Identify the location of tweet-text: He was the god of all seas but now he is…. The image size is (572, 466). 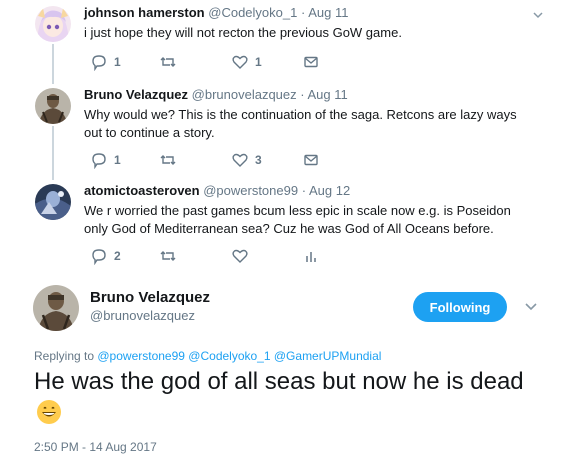
(279, 381).